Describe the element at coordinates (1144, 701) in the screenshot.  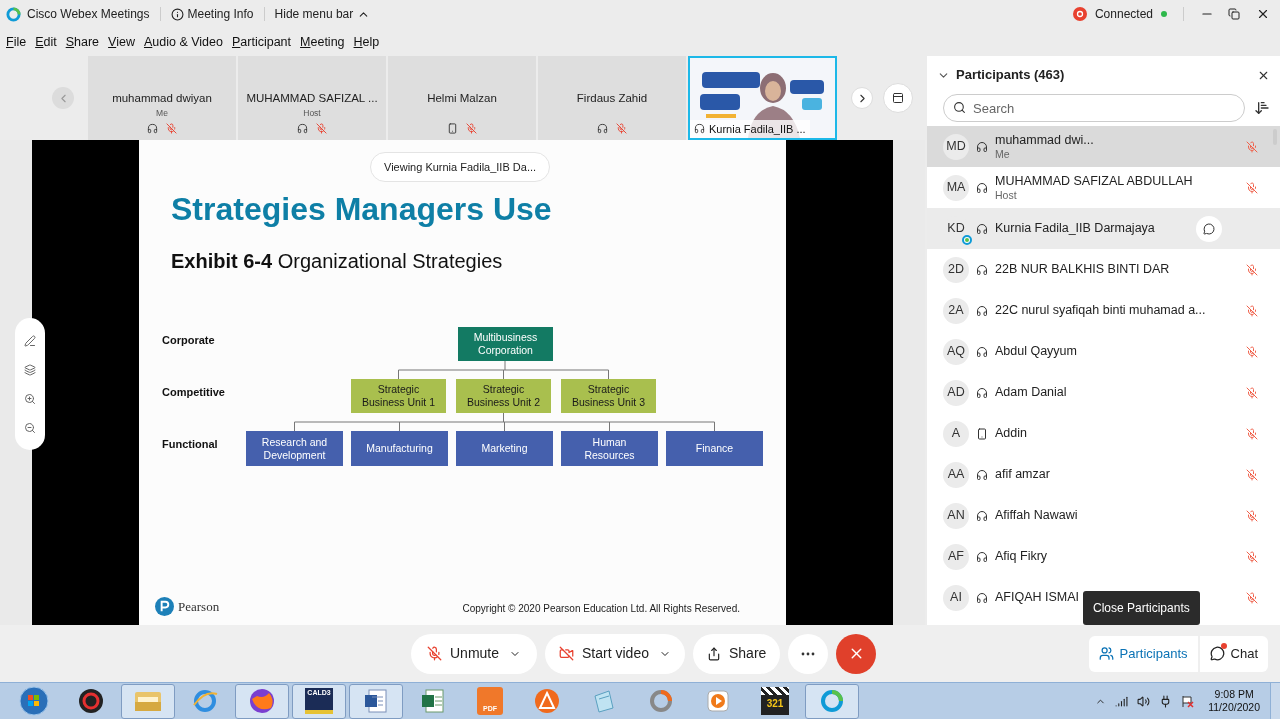
I see `volume-icon` at that location.